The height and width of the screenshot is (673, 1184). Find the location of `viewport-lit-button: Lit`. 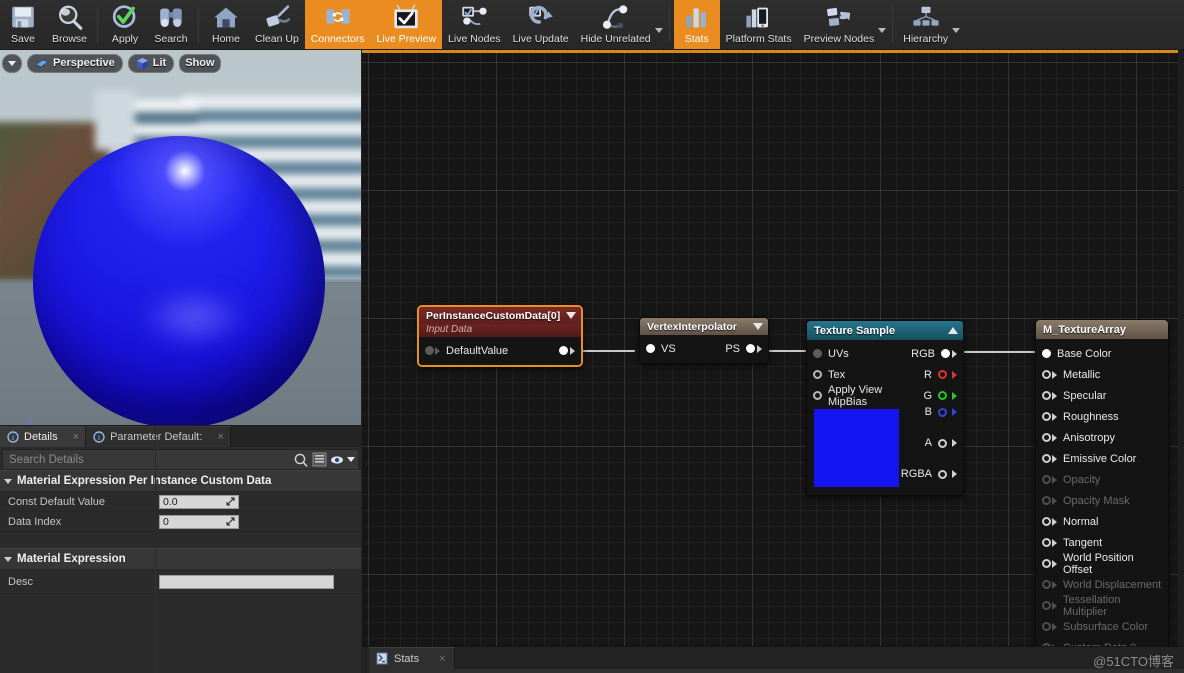

viewport-lit-button: Lit is located at coordinates (151, 63).